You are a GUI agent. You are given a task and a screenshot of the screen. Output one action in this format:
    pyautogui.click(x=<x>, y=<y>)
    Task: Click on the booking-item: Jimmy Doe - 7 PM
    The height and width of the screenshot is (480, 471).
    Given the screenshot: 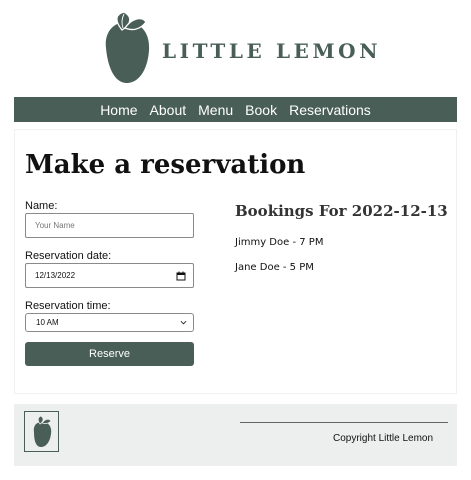 What is the action you would take?
    pyautogui.click(x=279, y=242)
    